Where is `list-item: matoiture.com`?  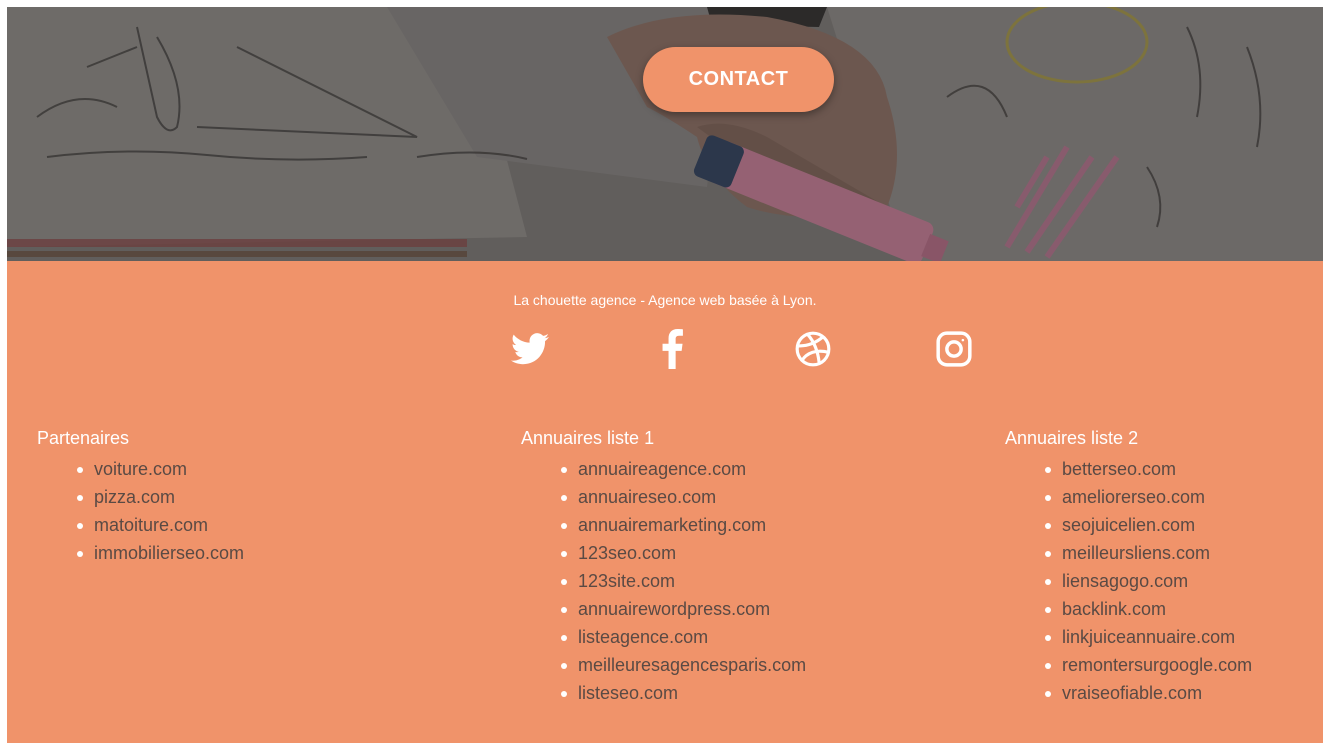
list-item: matoiture.com is located at coordinates (160, 525).